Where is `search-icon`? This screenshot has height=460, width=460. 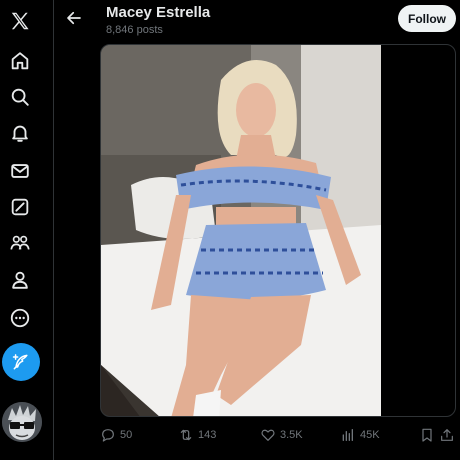 search-icon is located at coordinates (20, 97).